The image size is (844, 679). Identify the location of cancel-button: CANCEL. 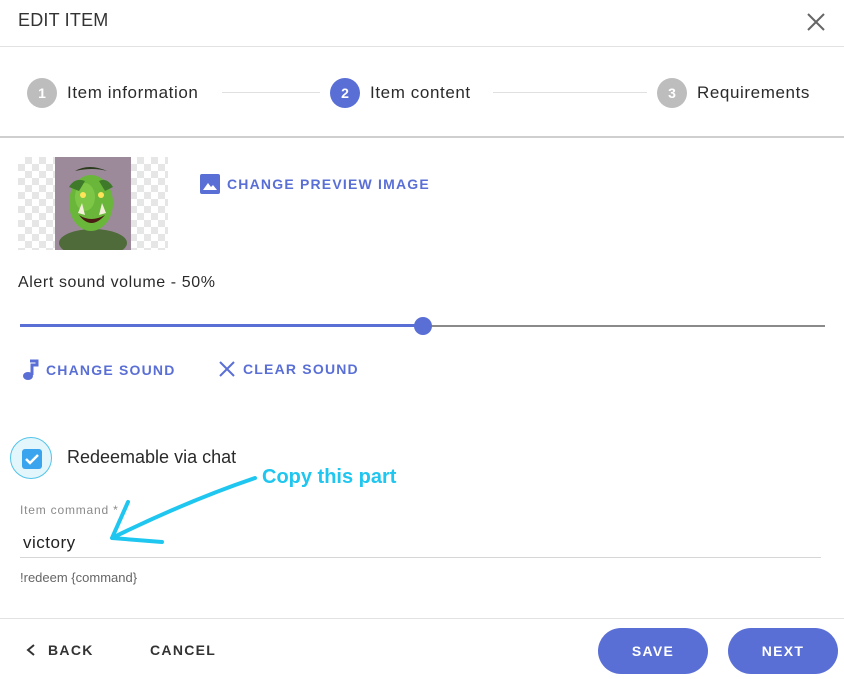
(183, 650).